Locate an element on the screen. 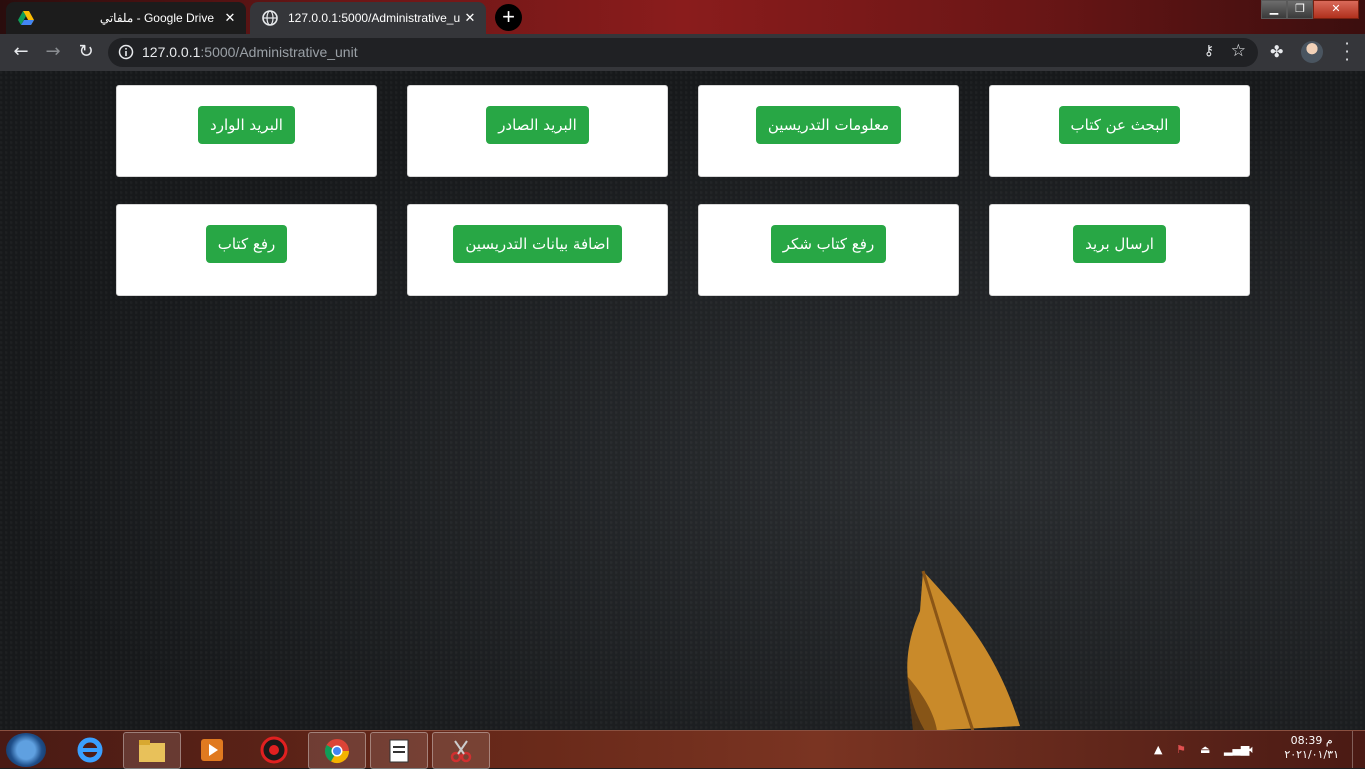 The height and width of the screenshot is (769, 1365). show-desktop-button is located at coordinates (1358, 749).